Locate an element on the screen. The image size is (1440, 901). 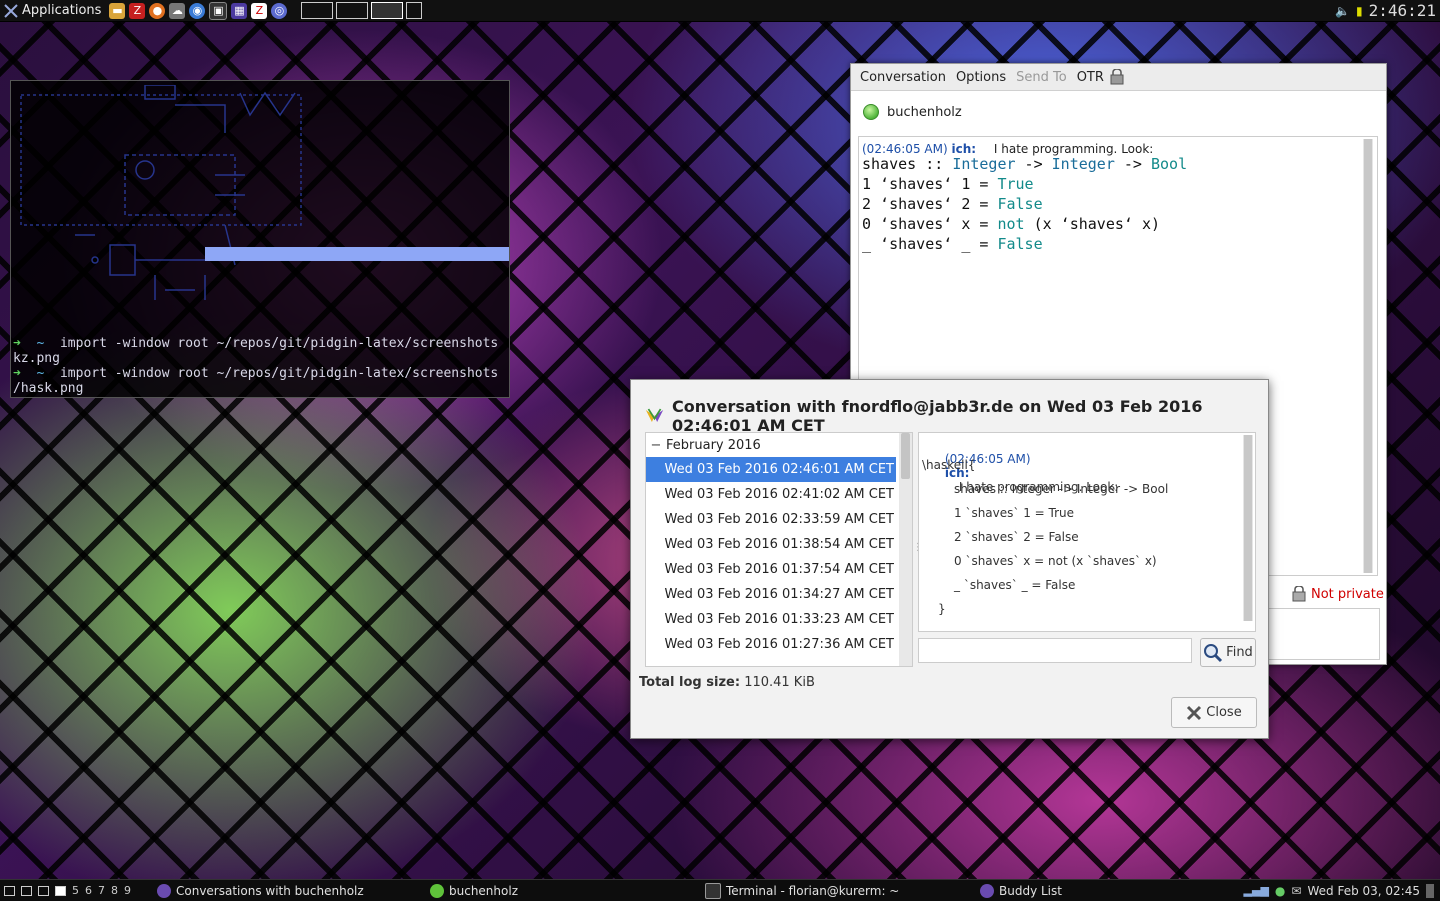
workspace-number: 6 is located at coordinates (88, 890).